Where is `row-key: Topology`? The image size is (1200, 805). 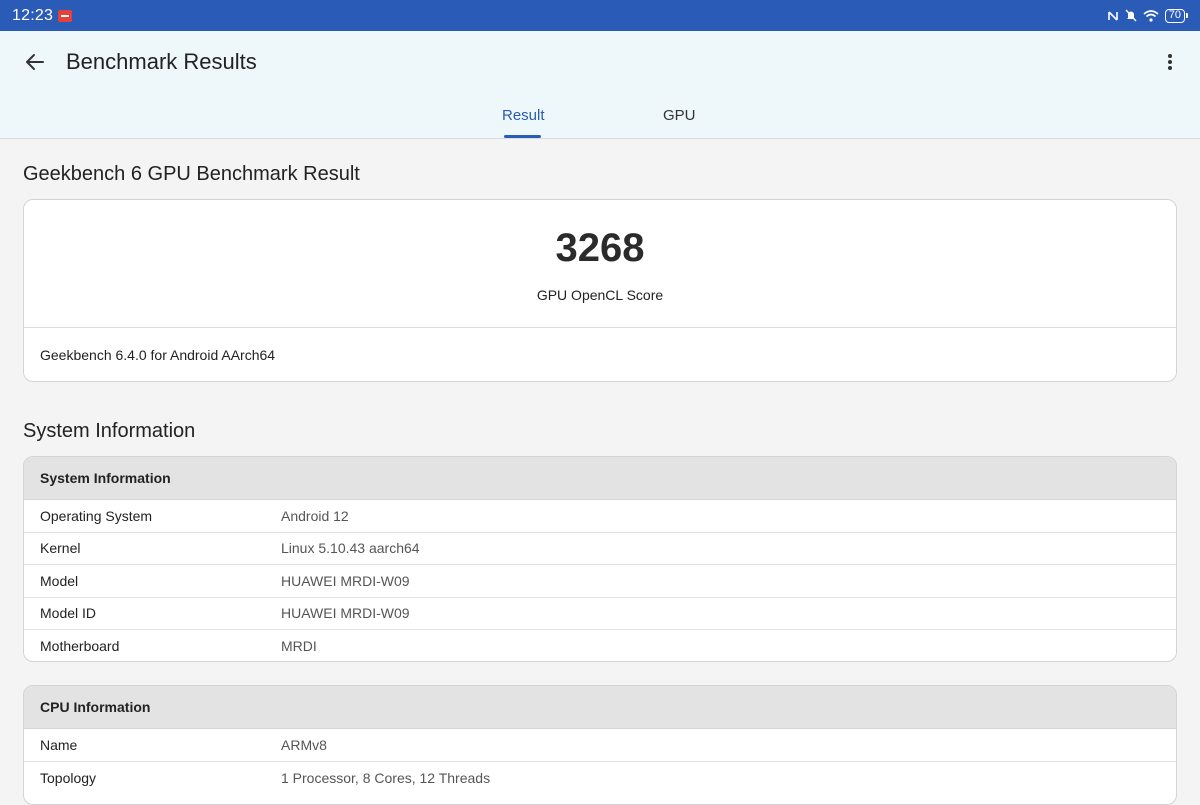
row-key: Topology is located at coordinates (68, 777).